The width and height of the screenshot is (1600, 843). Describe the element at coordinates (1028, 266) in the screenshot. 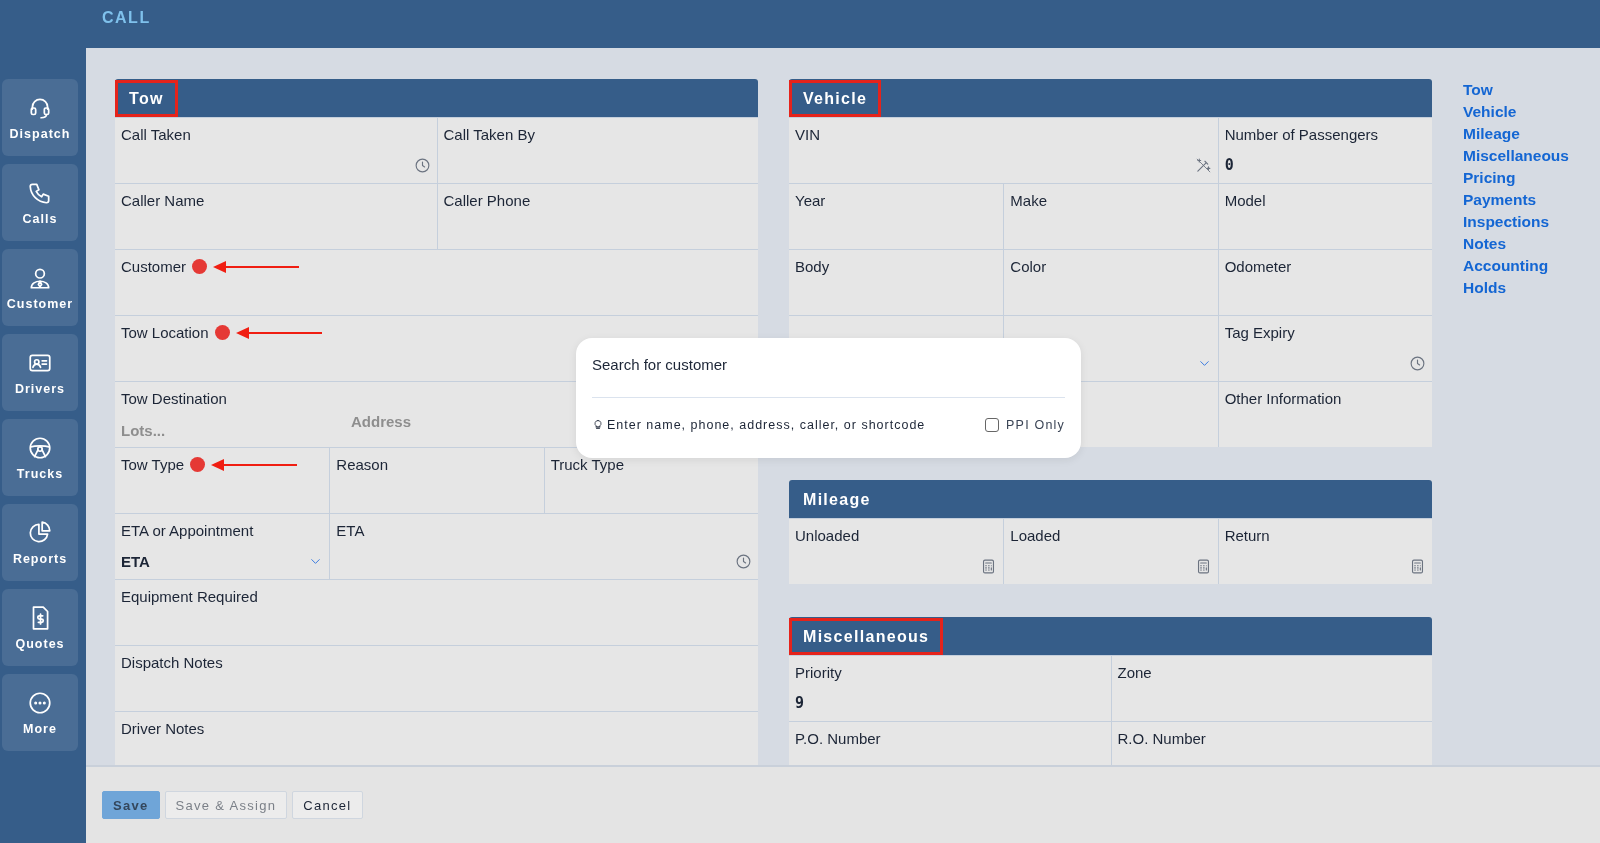

I see `field-label: Color` at that location.